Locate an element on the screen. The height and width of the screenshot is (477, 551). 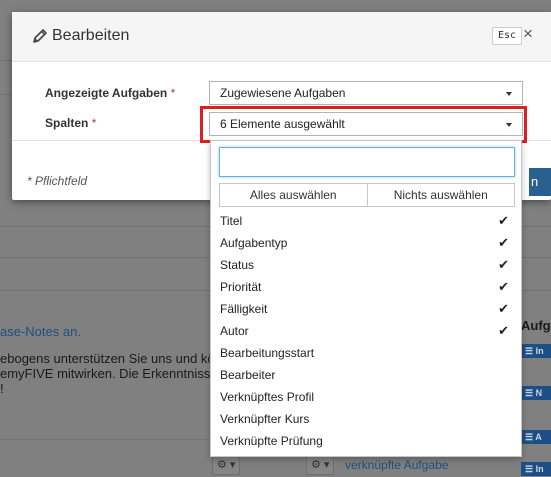
displayed-tasks-label: Angezeigte Aufgaben * is located at coordinates (110, 93).